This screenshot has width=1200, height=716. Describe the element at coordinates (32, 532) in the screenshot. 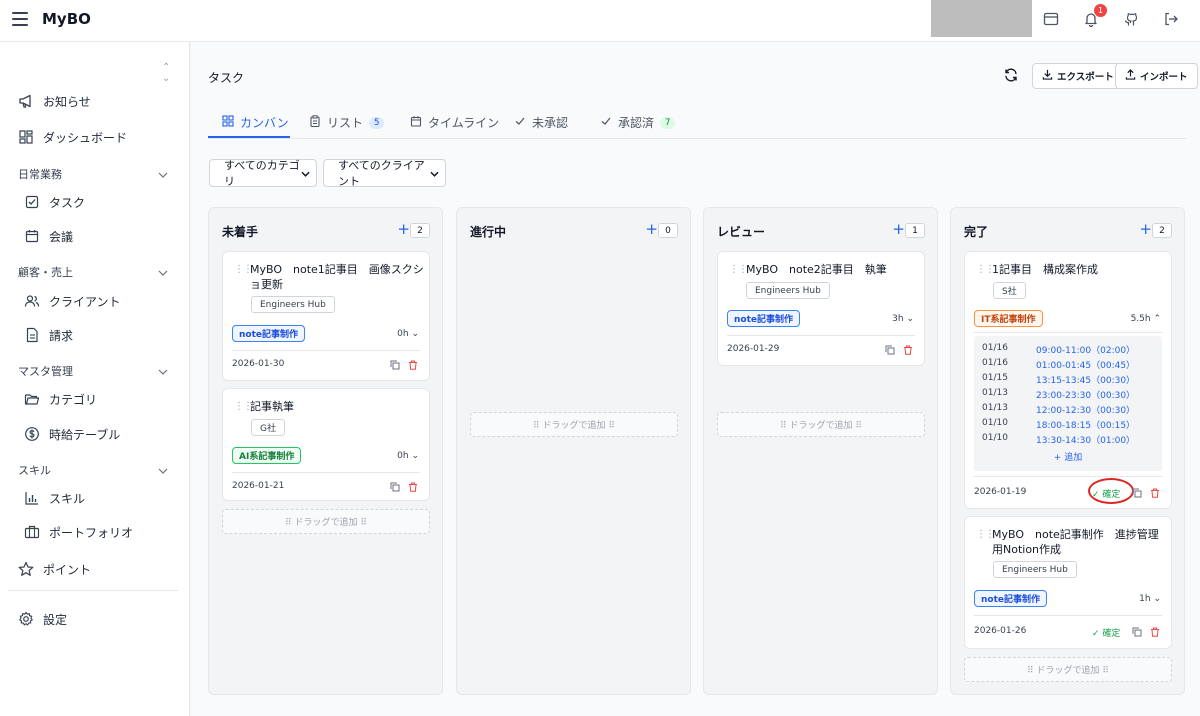

I see `briefcase-icon` at that location.